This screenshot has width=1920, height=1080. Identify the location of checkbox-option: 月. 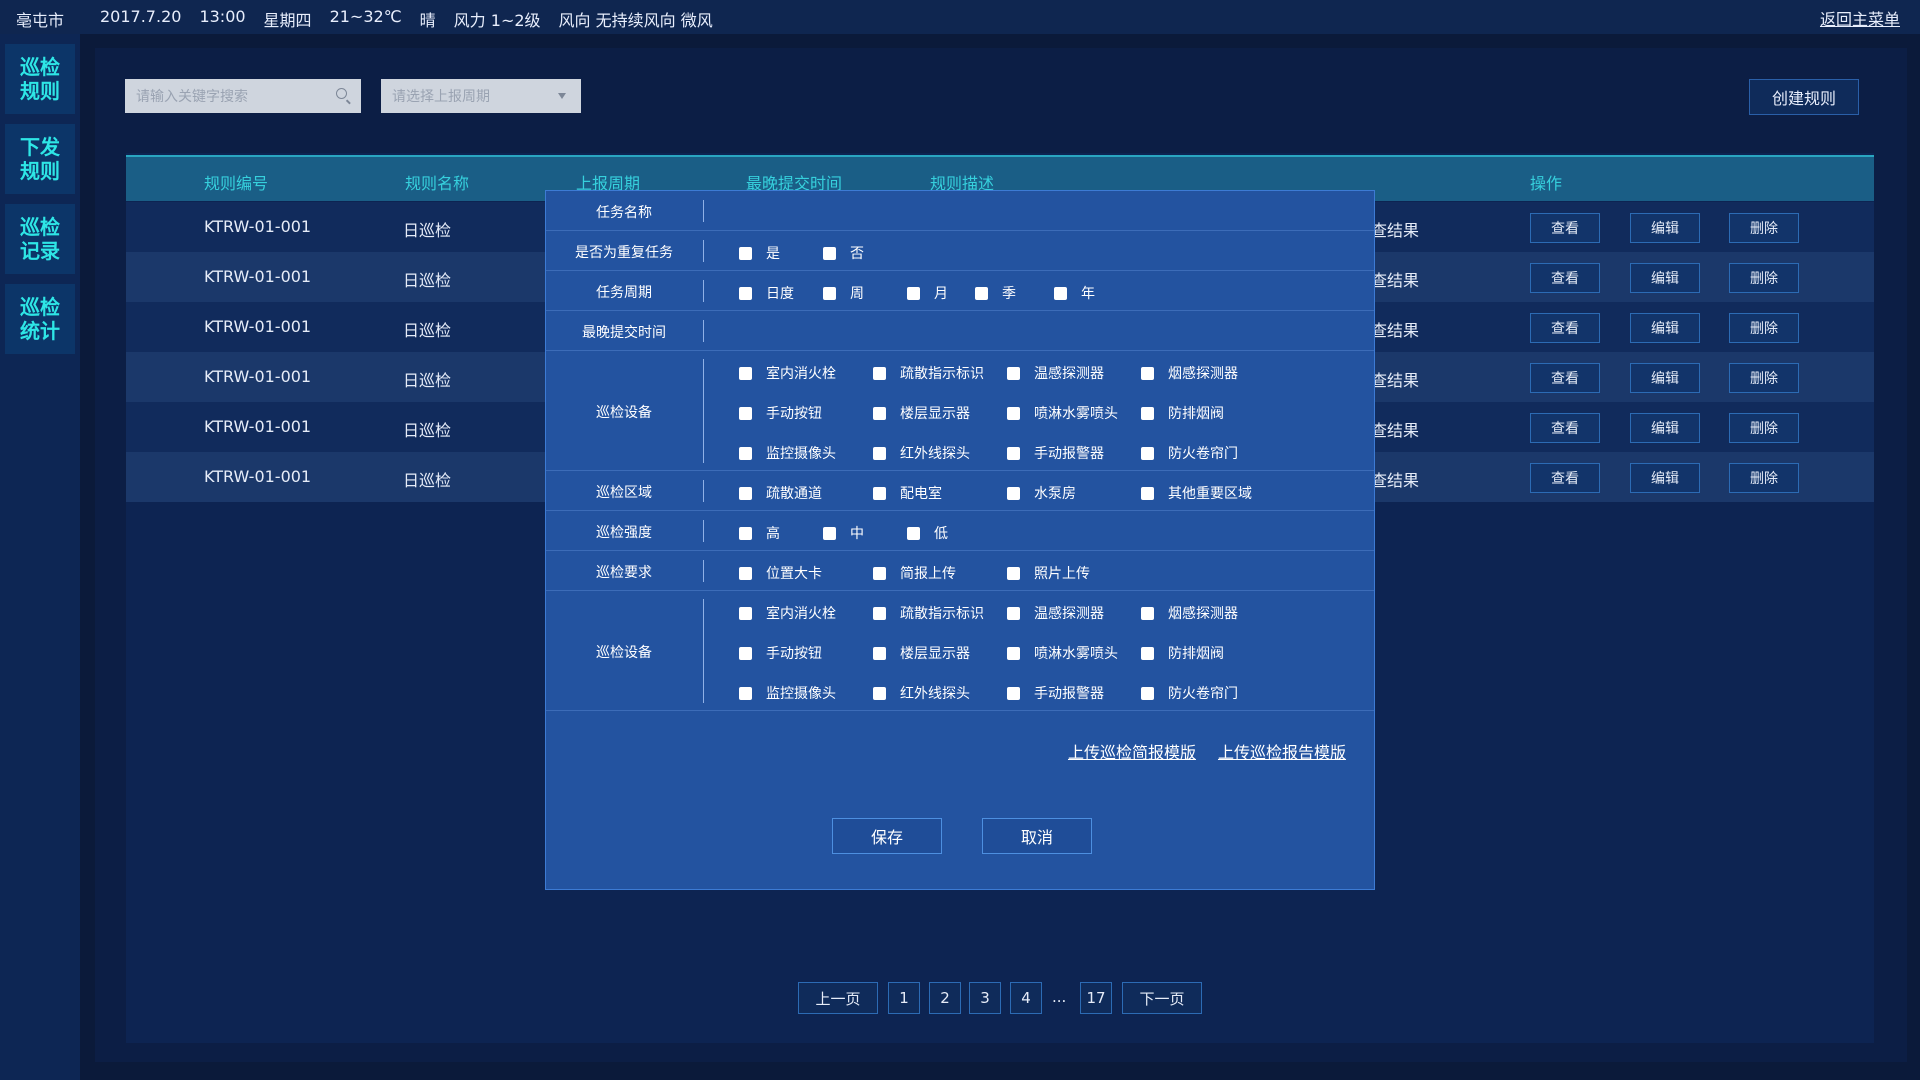
(927, 293).